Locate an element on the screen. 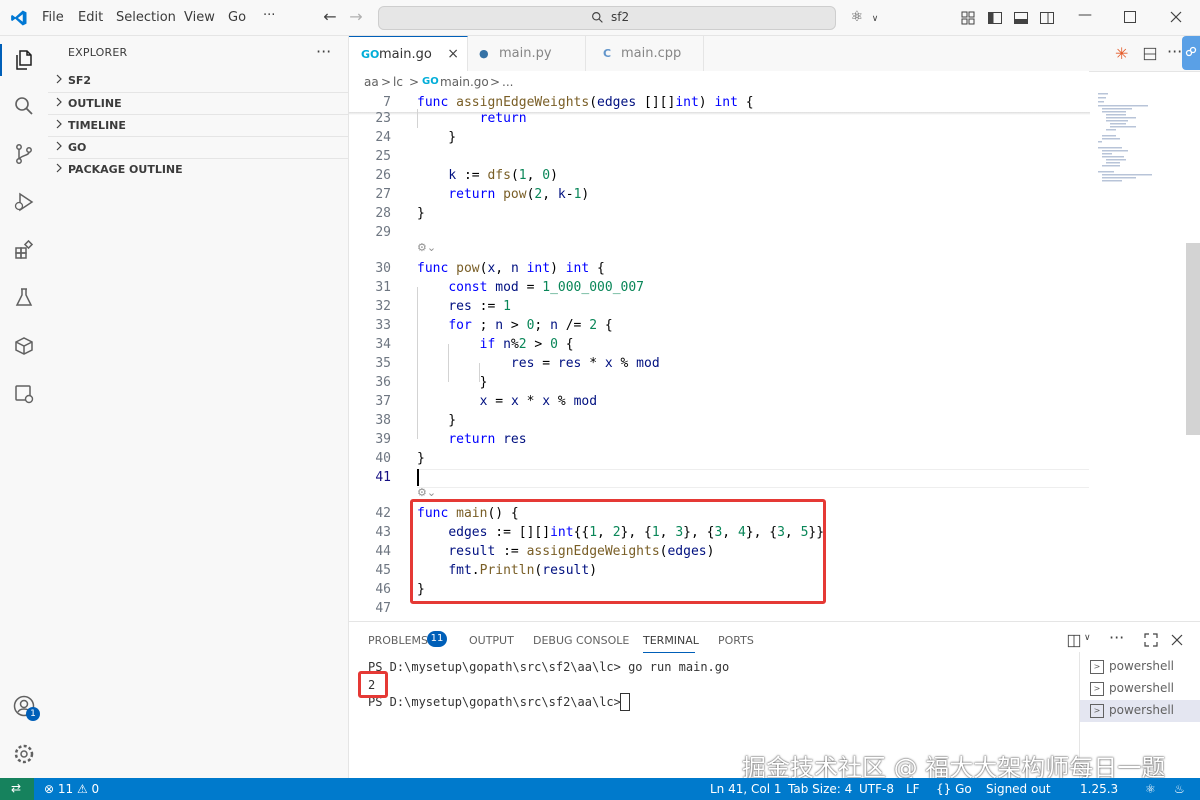  extensions-icon is located at coordinates (24, 250).